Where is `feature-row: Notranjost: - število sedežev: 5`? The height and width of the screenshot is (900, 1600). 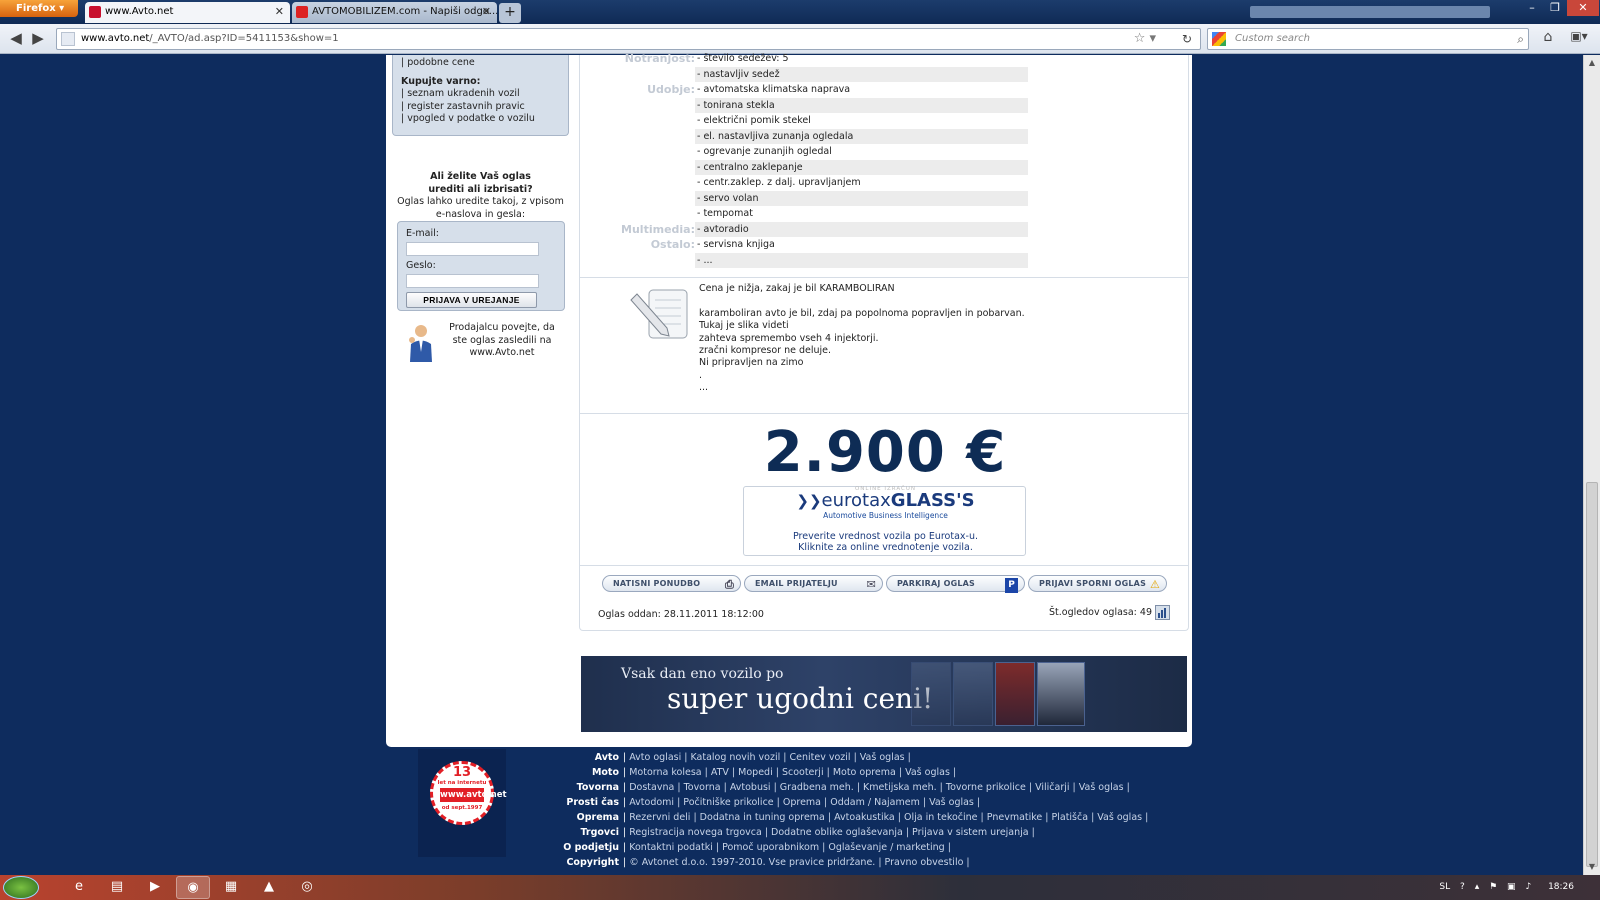 feature-row: Notranjost: - število sedežev: 5 is located at coordinates (885, 58).